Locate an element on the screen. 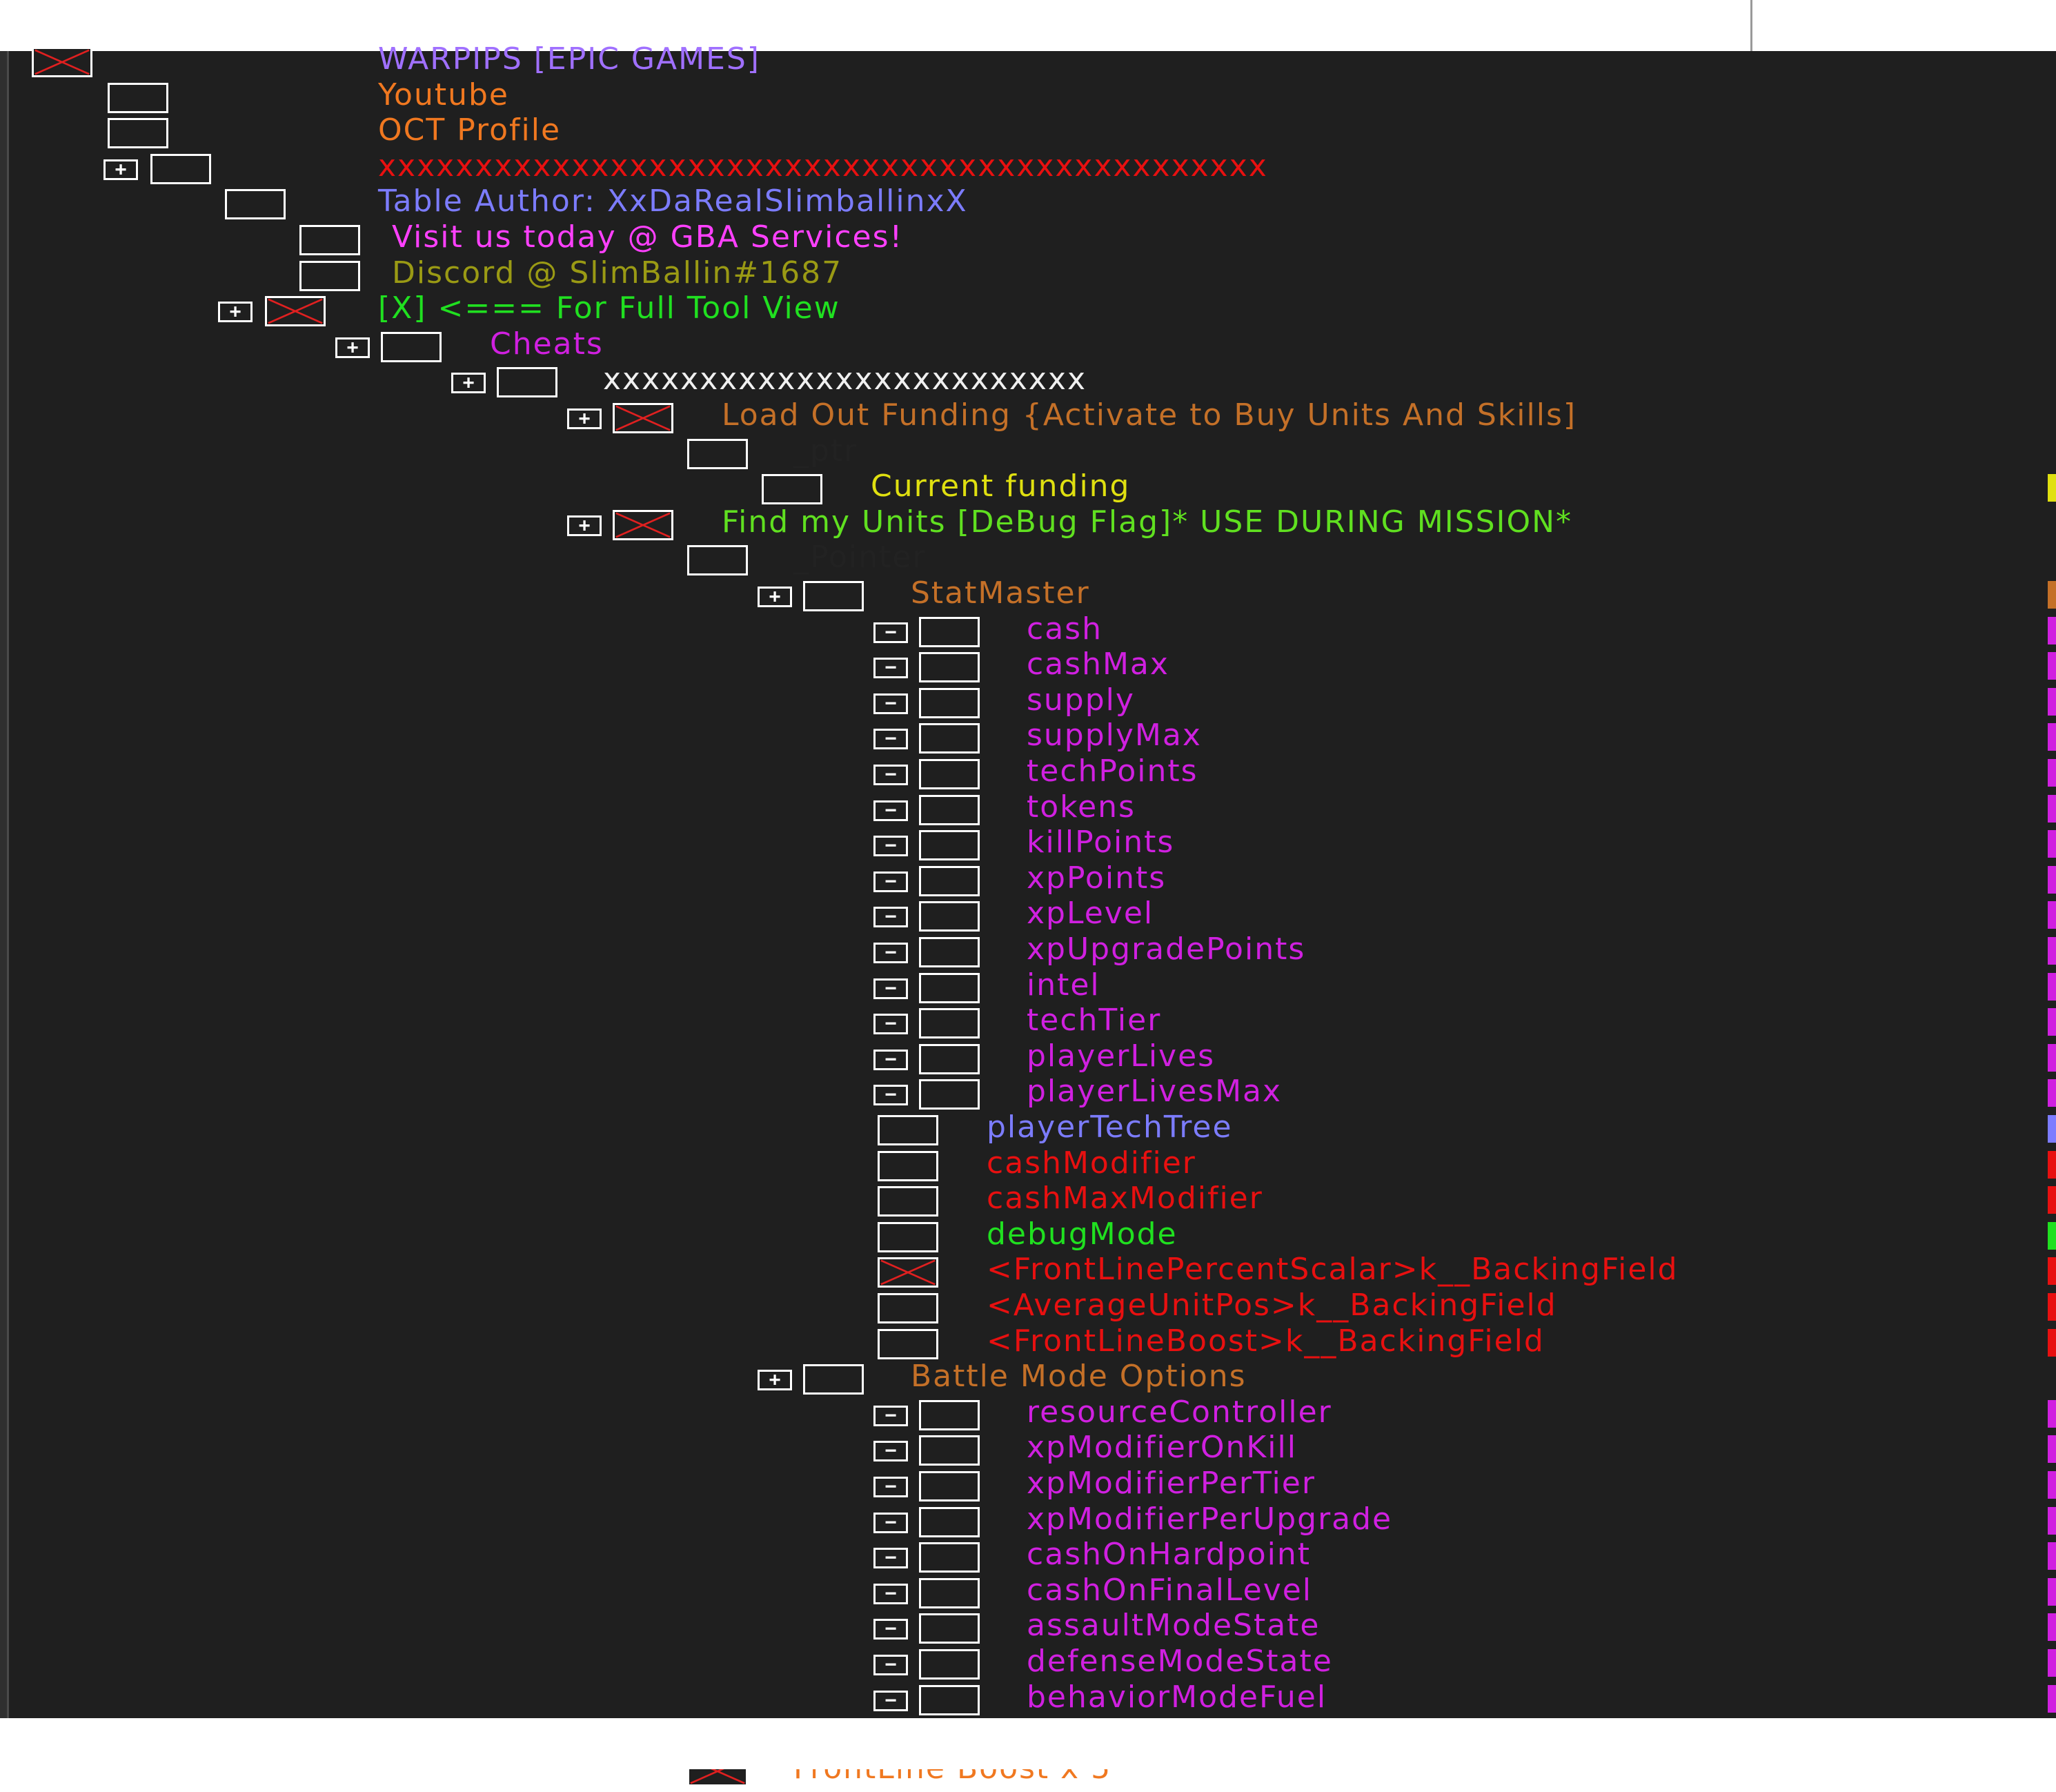  entry-full-tool-view: + [X] <=== For Full Tool View is located at coordinates (1028, 311).